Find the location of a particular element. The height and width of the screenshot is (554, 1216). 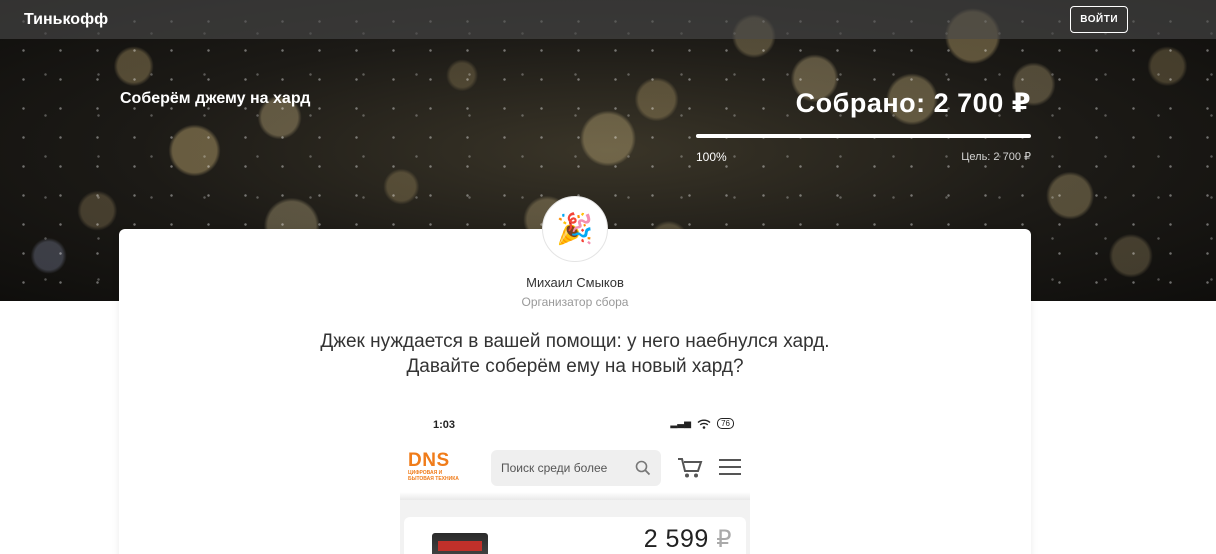

phone-status-icons: ▂▃▅ 76 is located at coordinates (702, 423).